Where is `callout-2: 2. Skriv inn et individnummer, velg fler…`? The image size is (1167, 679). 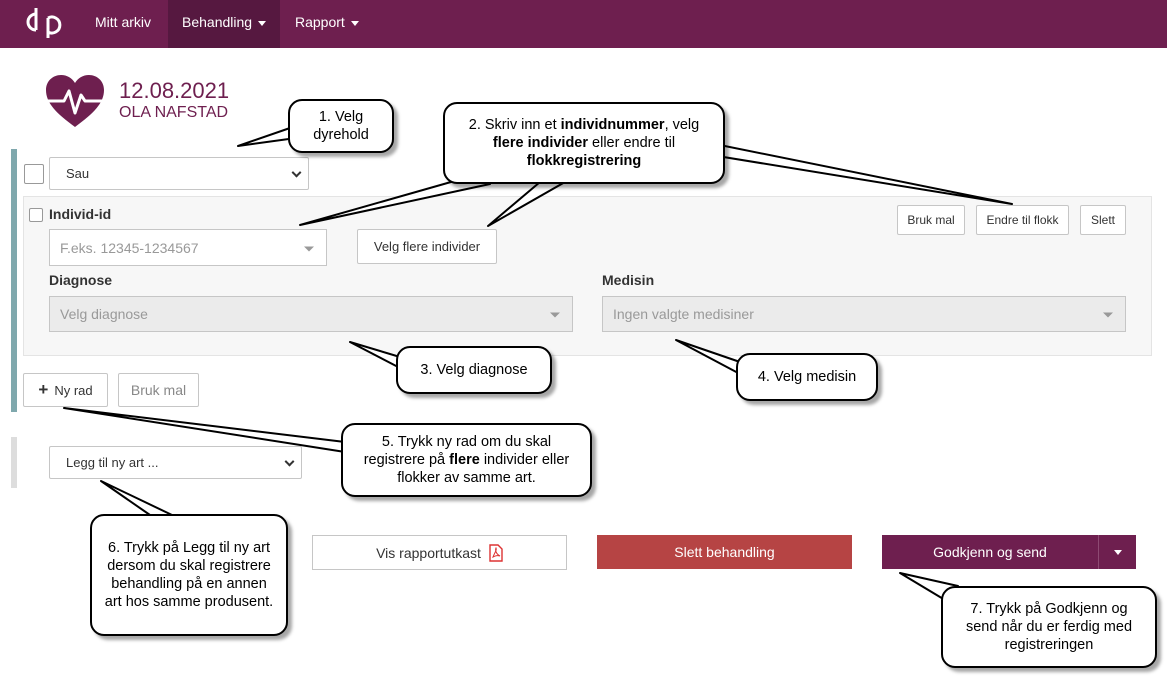
callout-2: 2. Skriv inn et individnummer, velg fler… is located at coordinates (584, 143).